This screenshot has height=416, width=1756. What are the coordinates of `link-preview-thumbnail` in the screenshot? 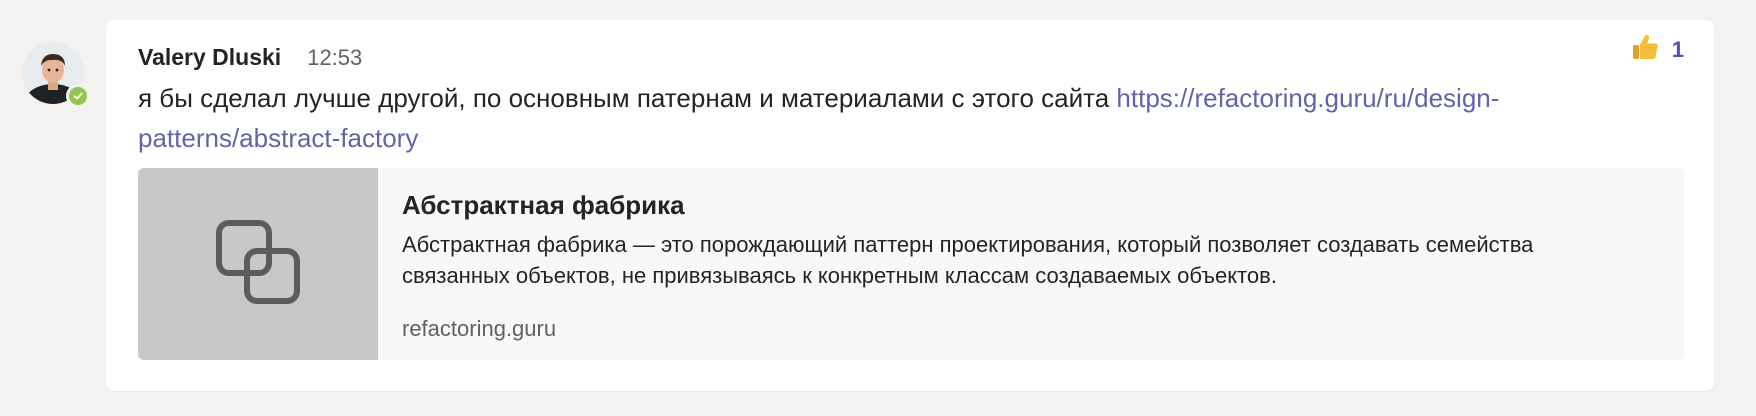 It's located at (258, 264).